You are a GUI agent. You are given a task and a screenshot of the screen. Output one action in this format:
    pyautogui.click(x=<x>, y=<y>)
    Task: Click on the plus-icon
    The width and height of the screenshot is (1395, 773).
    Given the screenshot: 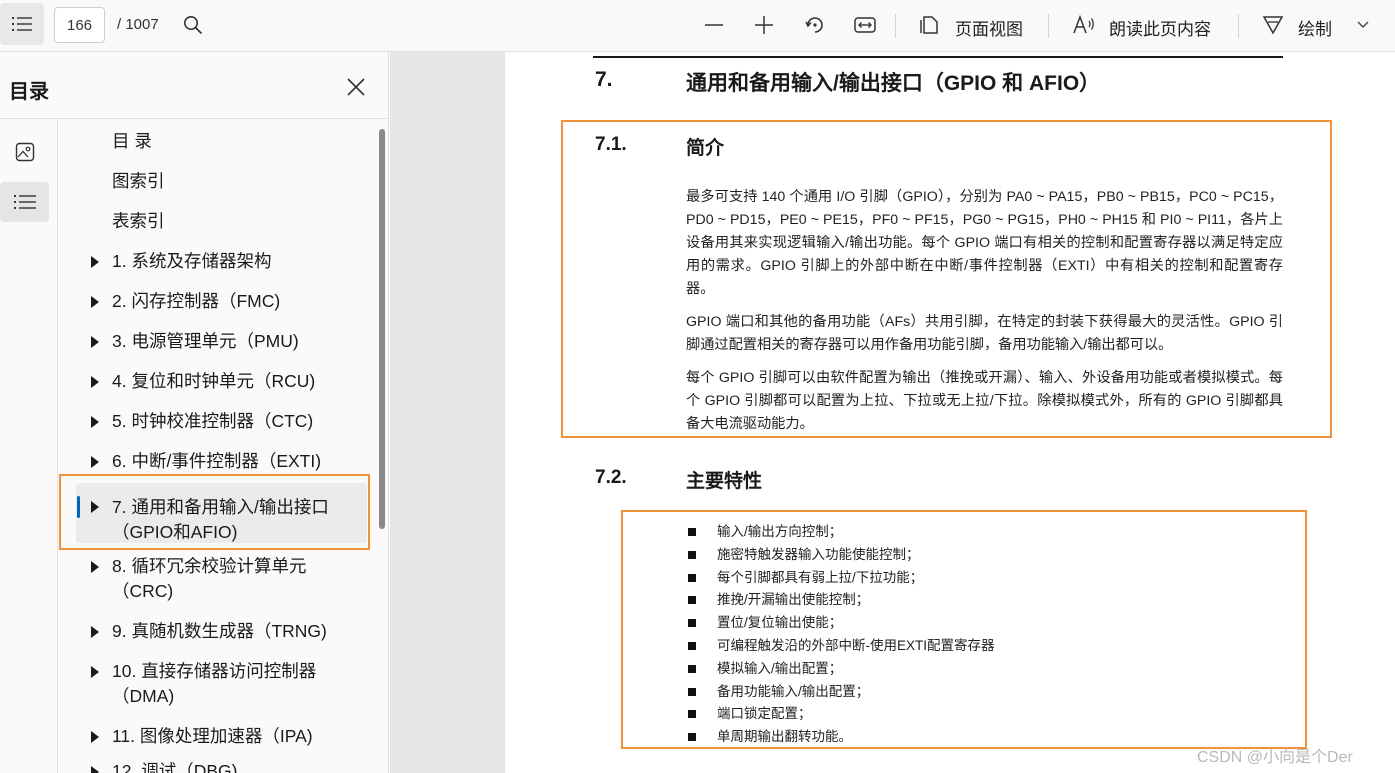 What is the action you would take?
    pyautogui.click(x=764, y=25)
    